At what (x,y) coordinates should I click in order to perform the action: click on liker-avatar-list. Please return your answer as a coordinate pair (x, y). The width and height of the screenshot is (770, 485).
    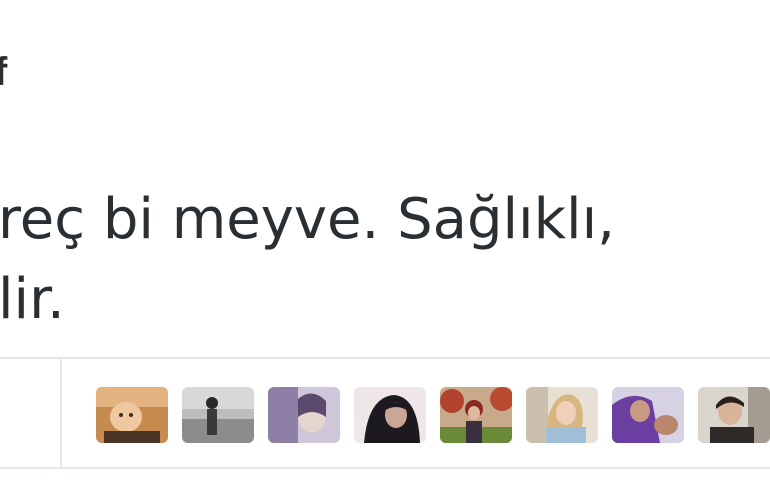
    Looking at the image, I should click on (433, 415).